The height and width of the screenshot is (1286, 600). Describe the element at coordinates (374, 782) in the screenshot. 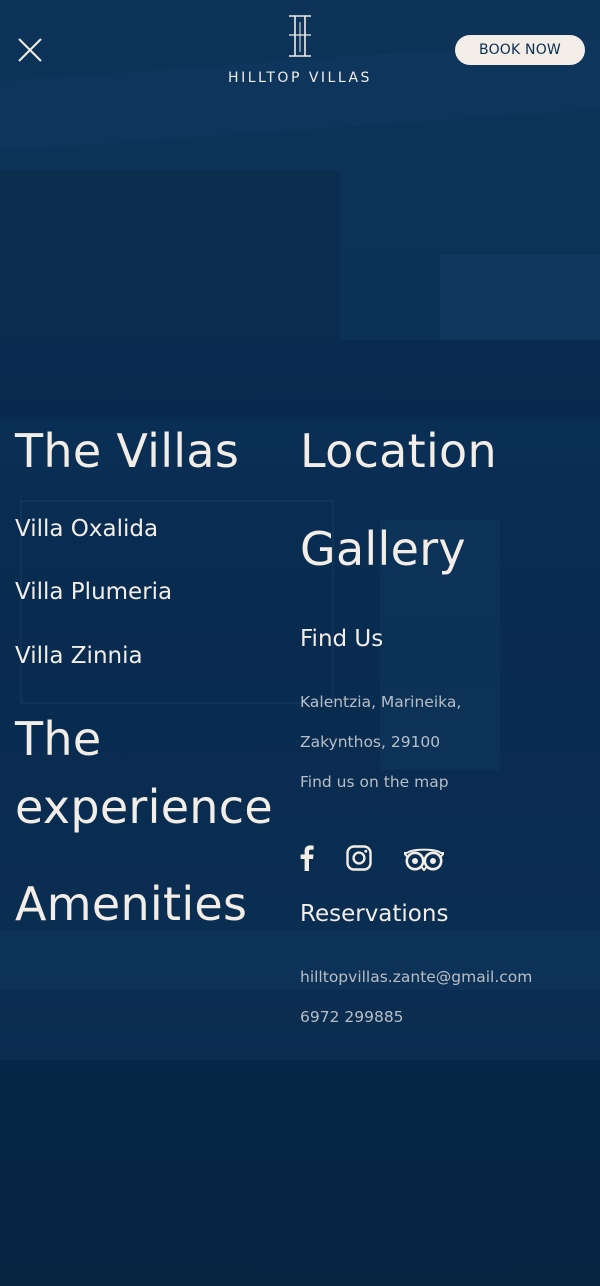

I see `map-link: Find us on the map` at that location.